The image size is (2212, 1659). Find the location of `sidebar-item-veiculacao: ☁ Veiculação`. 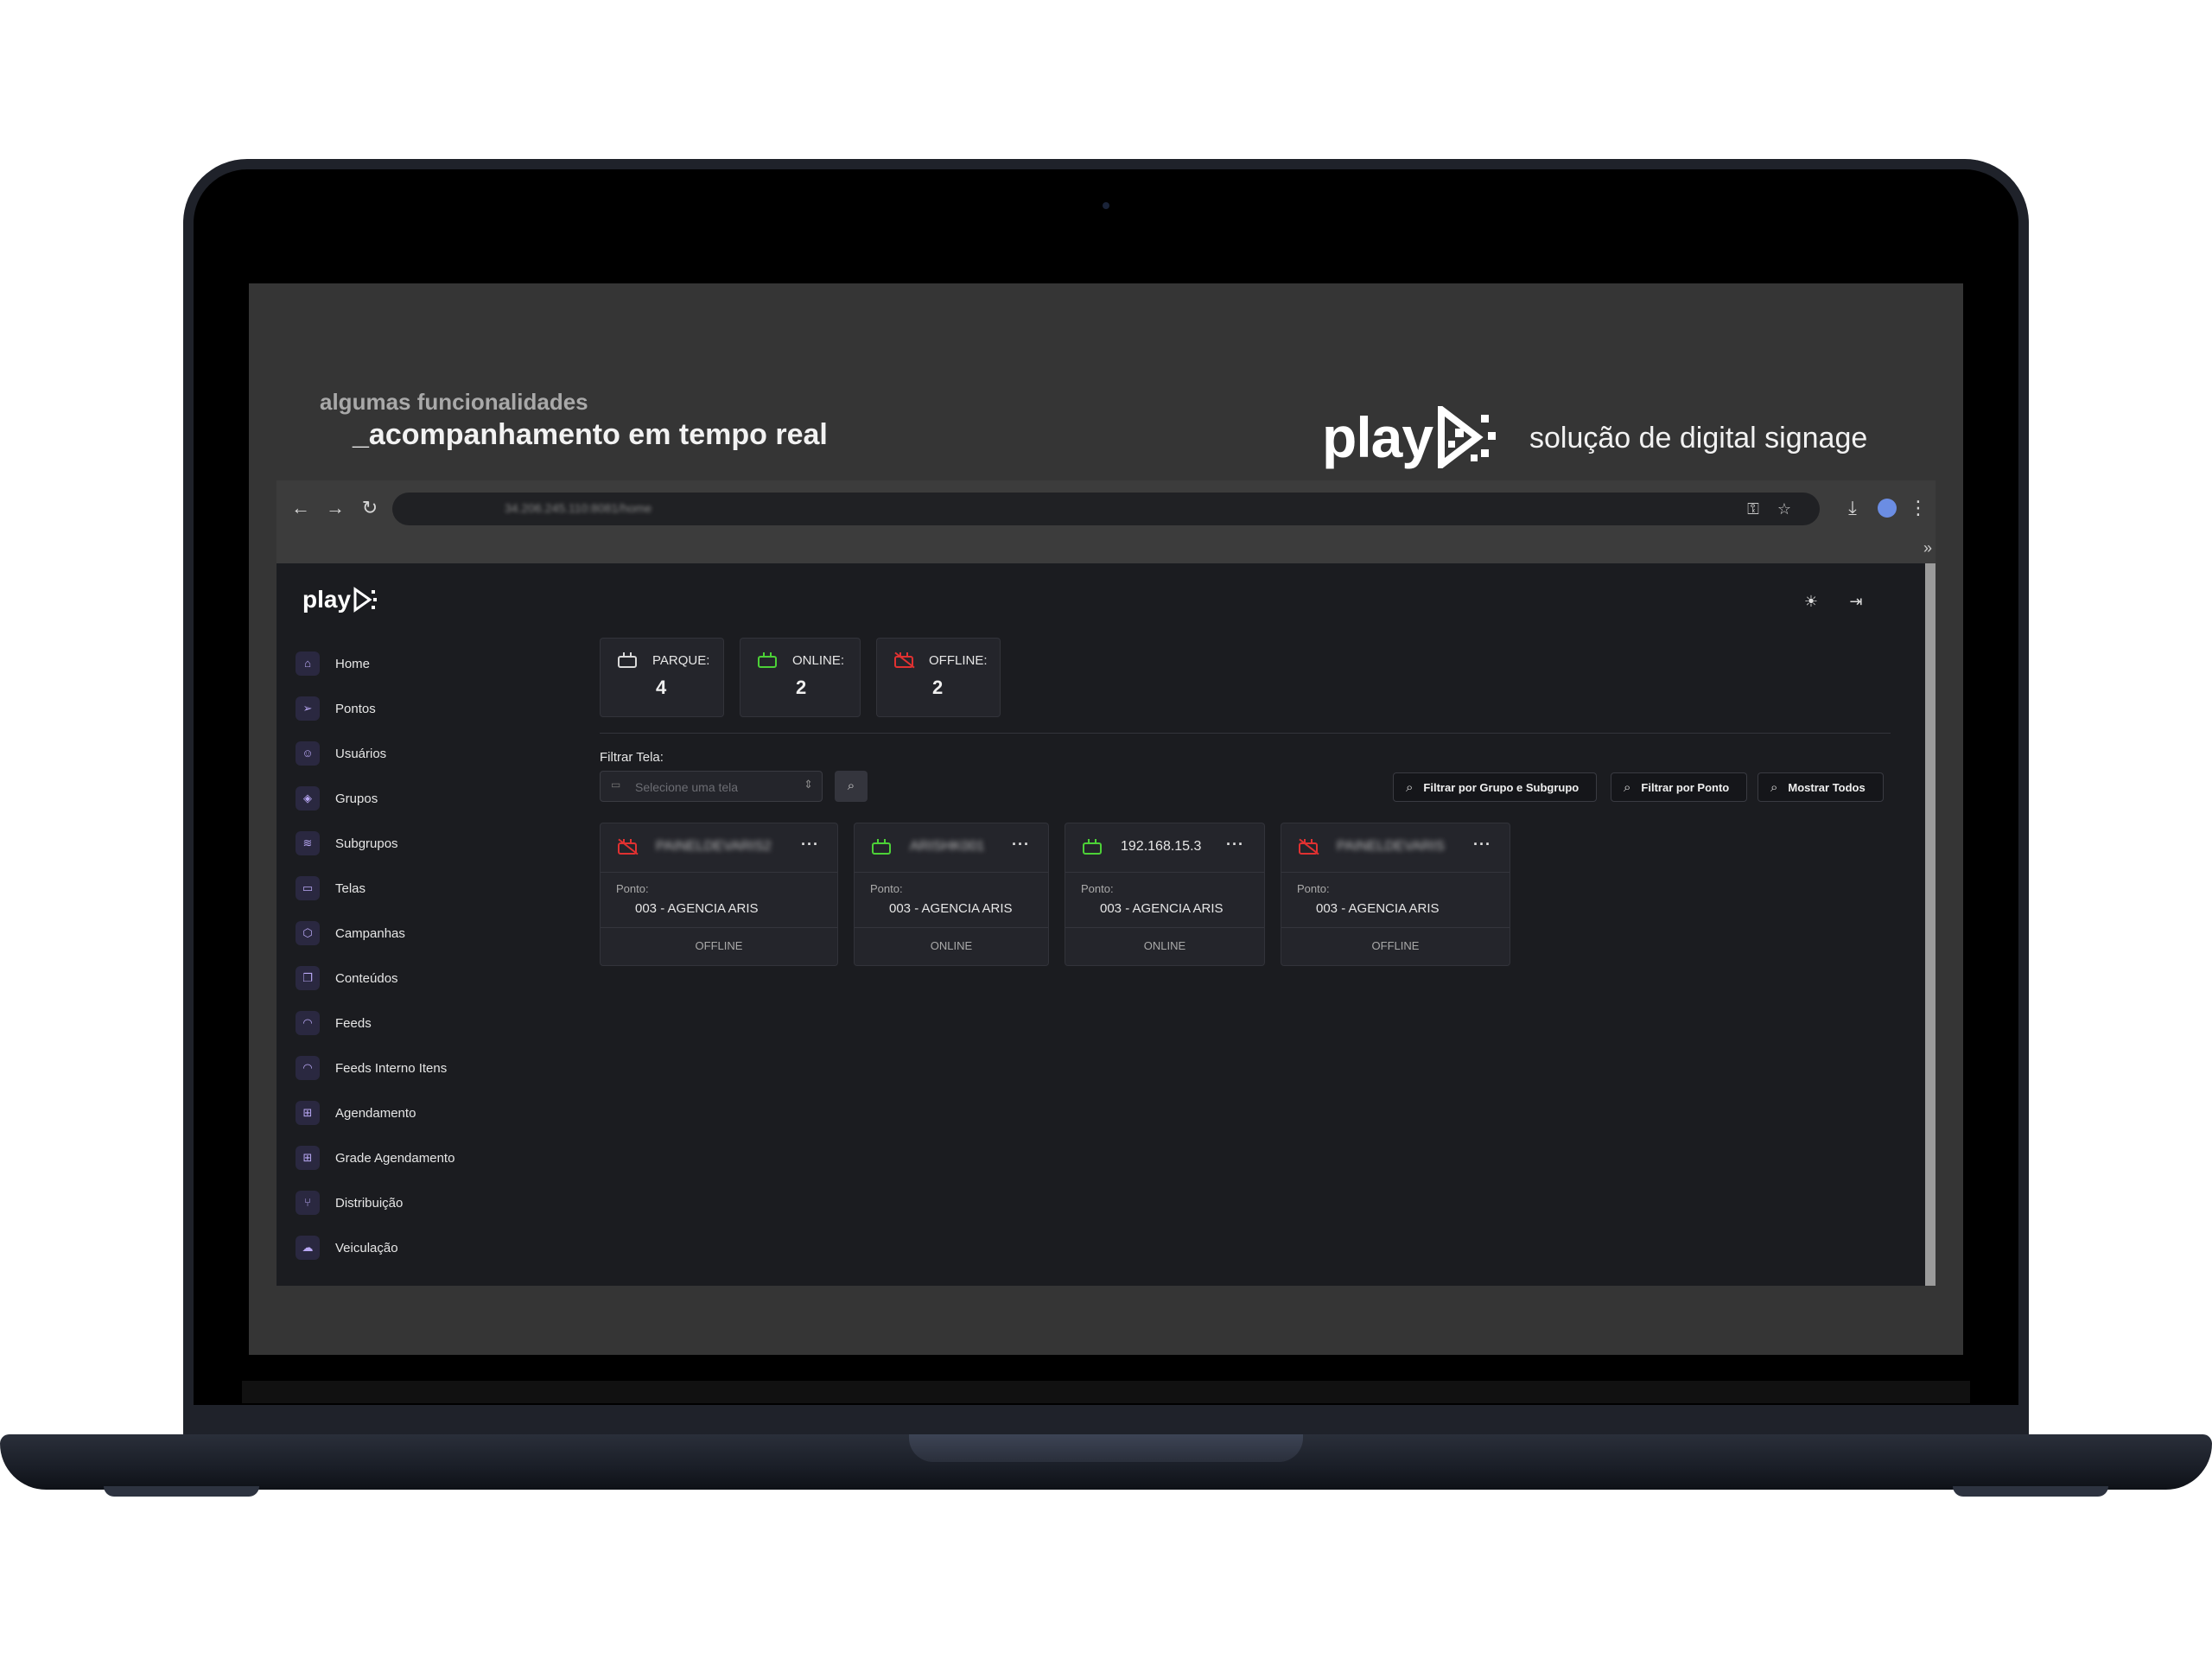

sidebar-item-veiculacao: ☁ Veiculação is located at coordinates (425, 1247).